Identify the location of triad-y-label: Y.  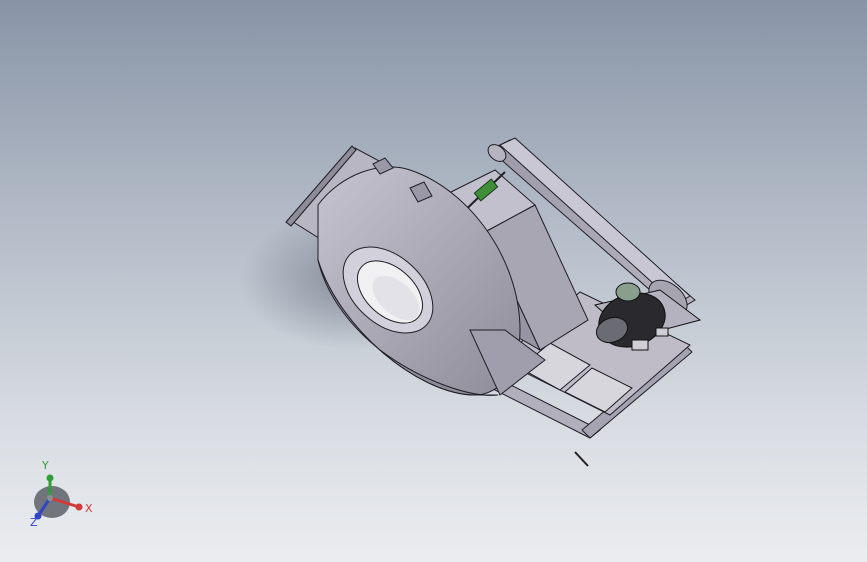
(45, 465).